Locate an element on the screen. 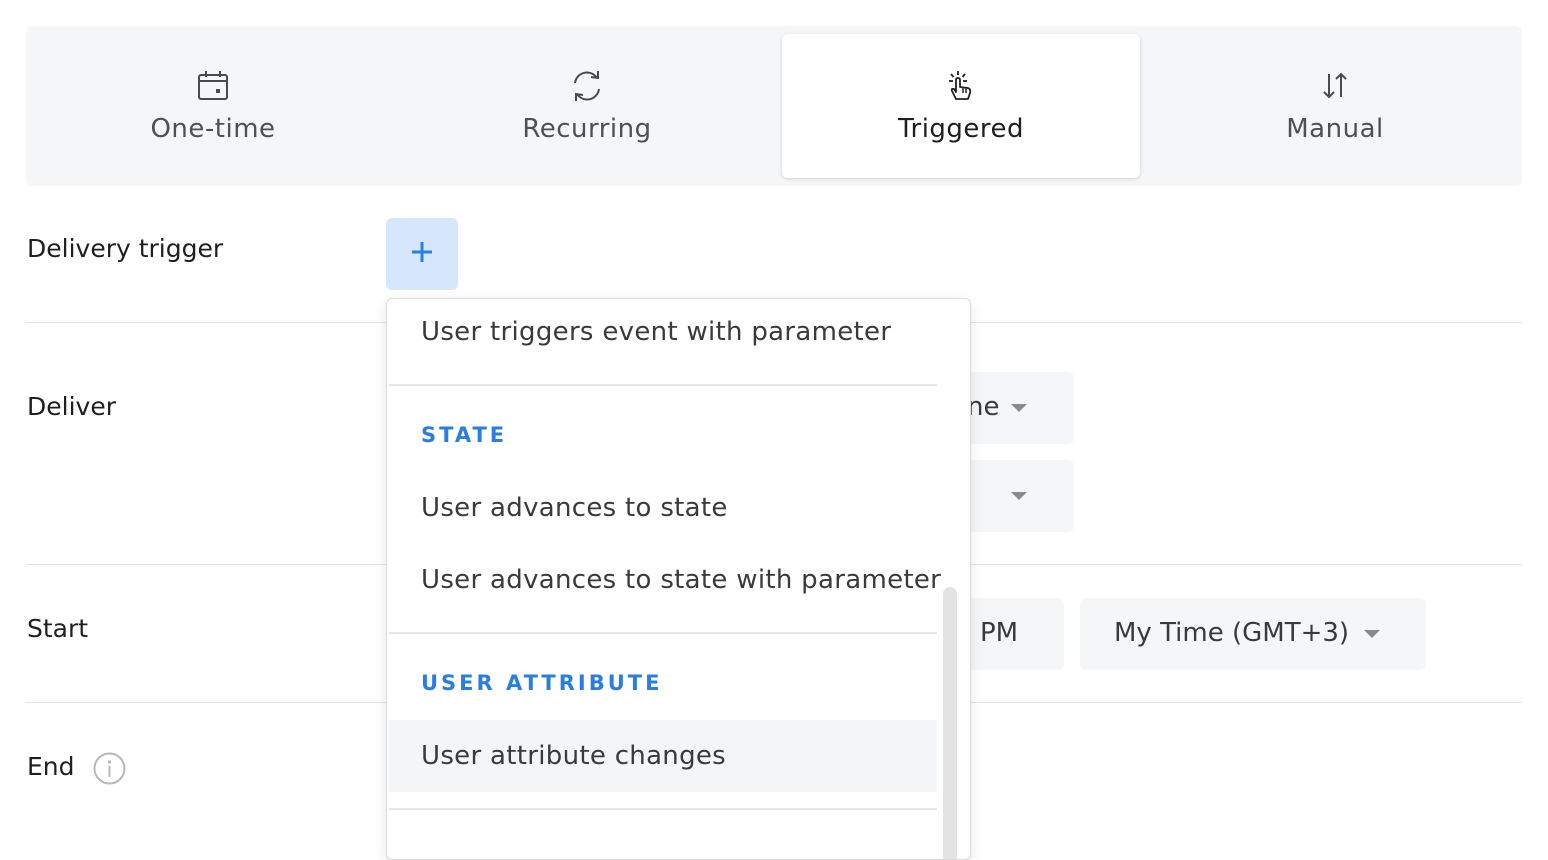 The height and width of the screenshot is (860, 1548). timezone-select: My Time (GMT+3) is located at coordinates (1253, 634).